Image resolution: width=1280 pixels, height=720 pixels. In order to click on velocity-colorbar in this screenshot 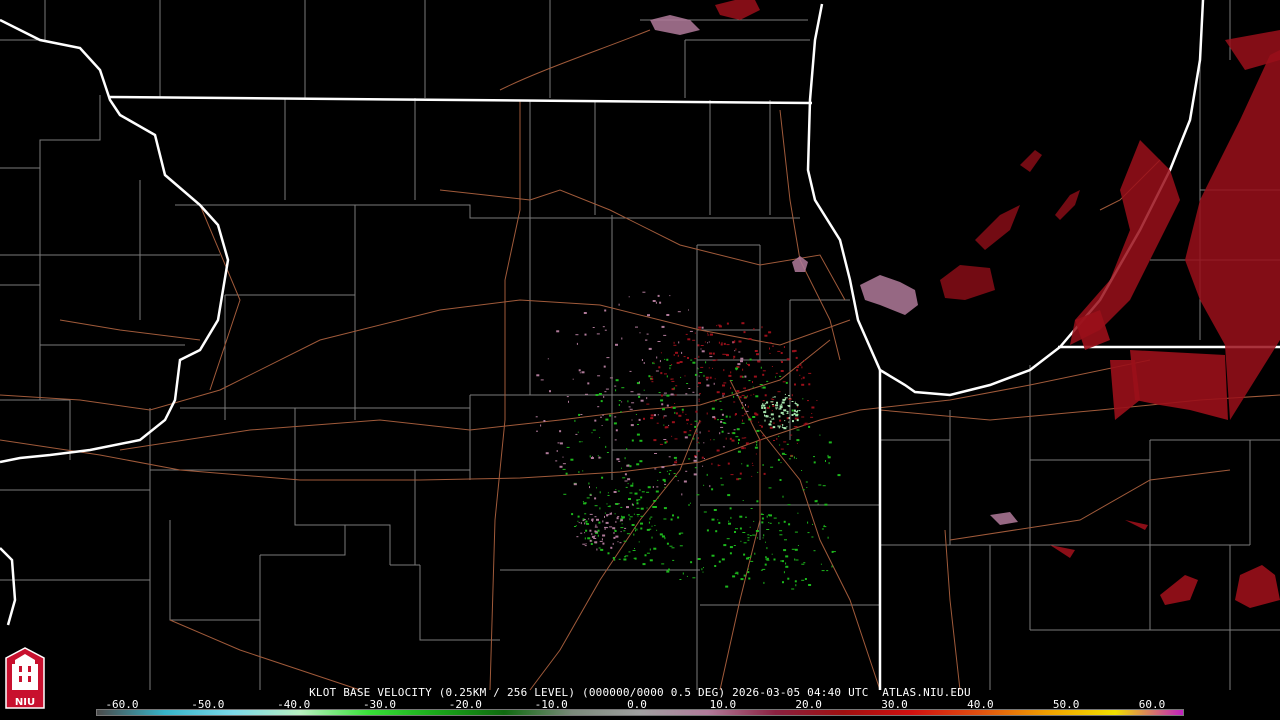, I will do `click(640, 712)`.